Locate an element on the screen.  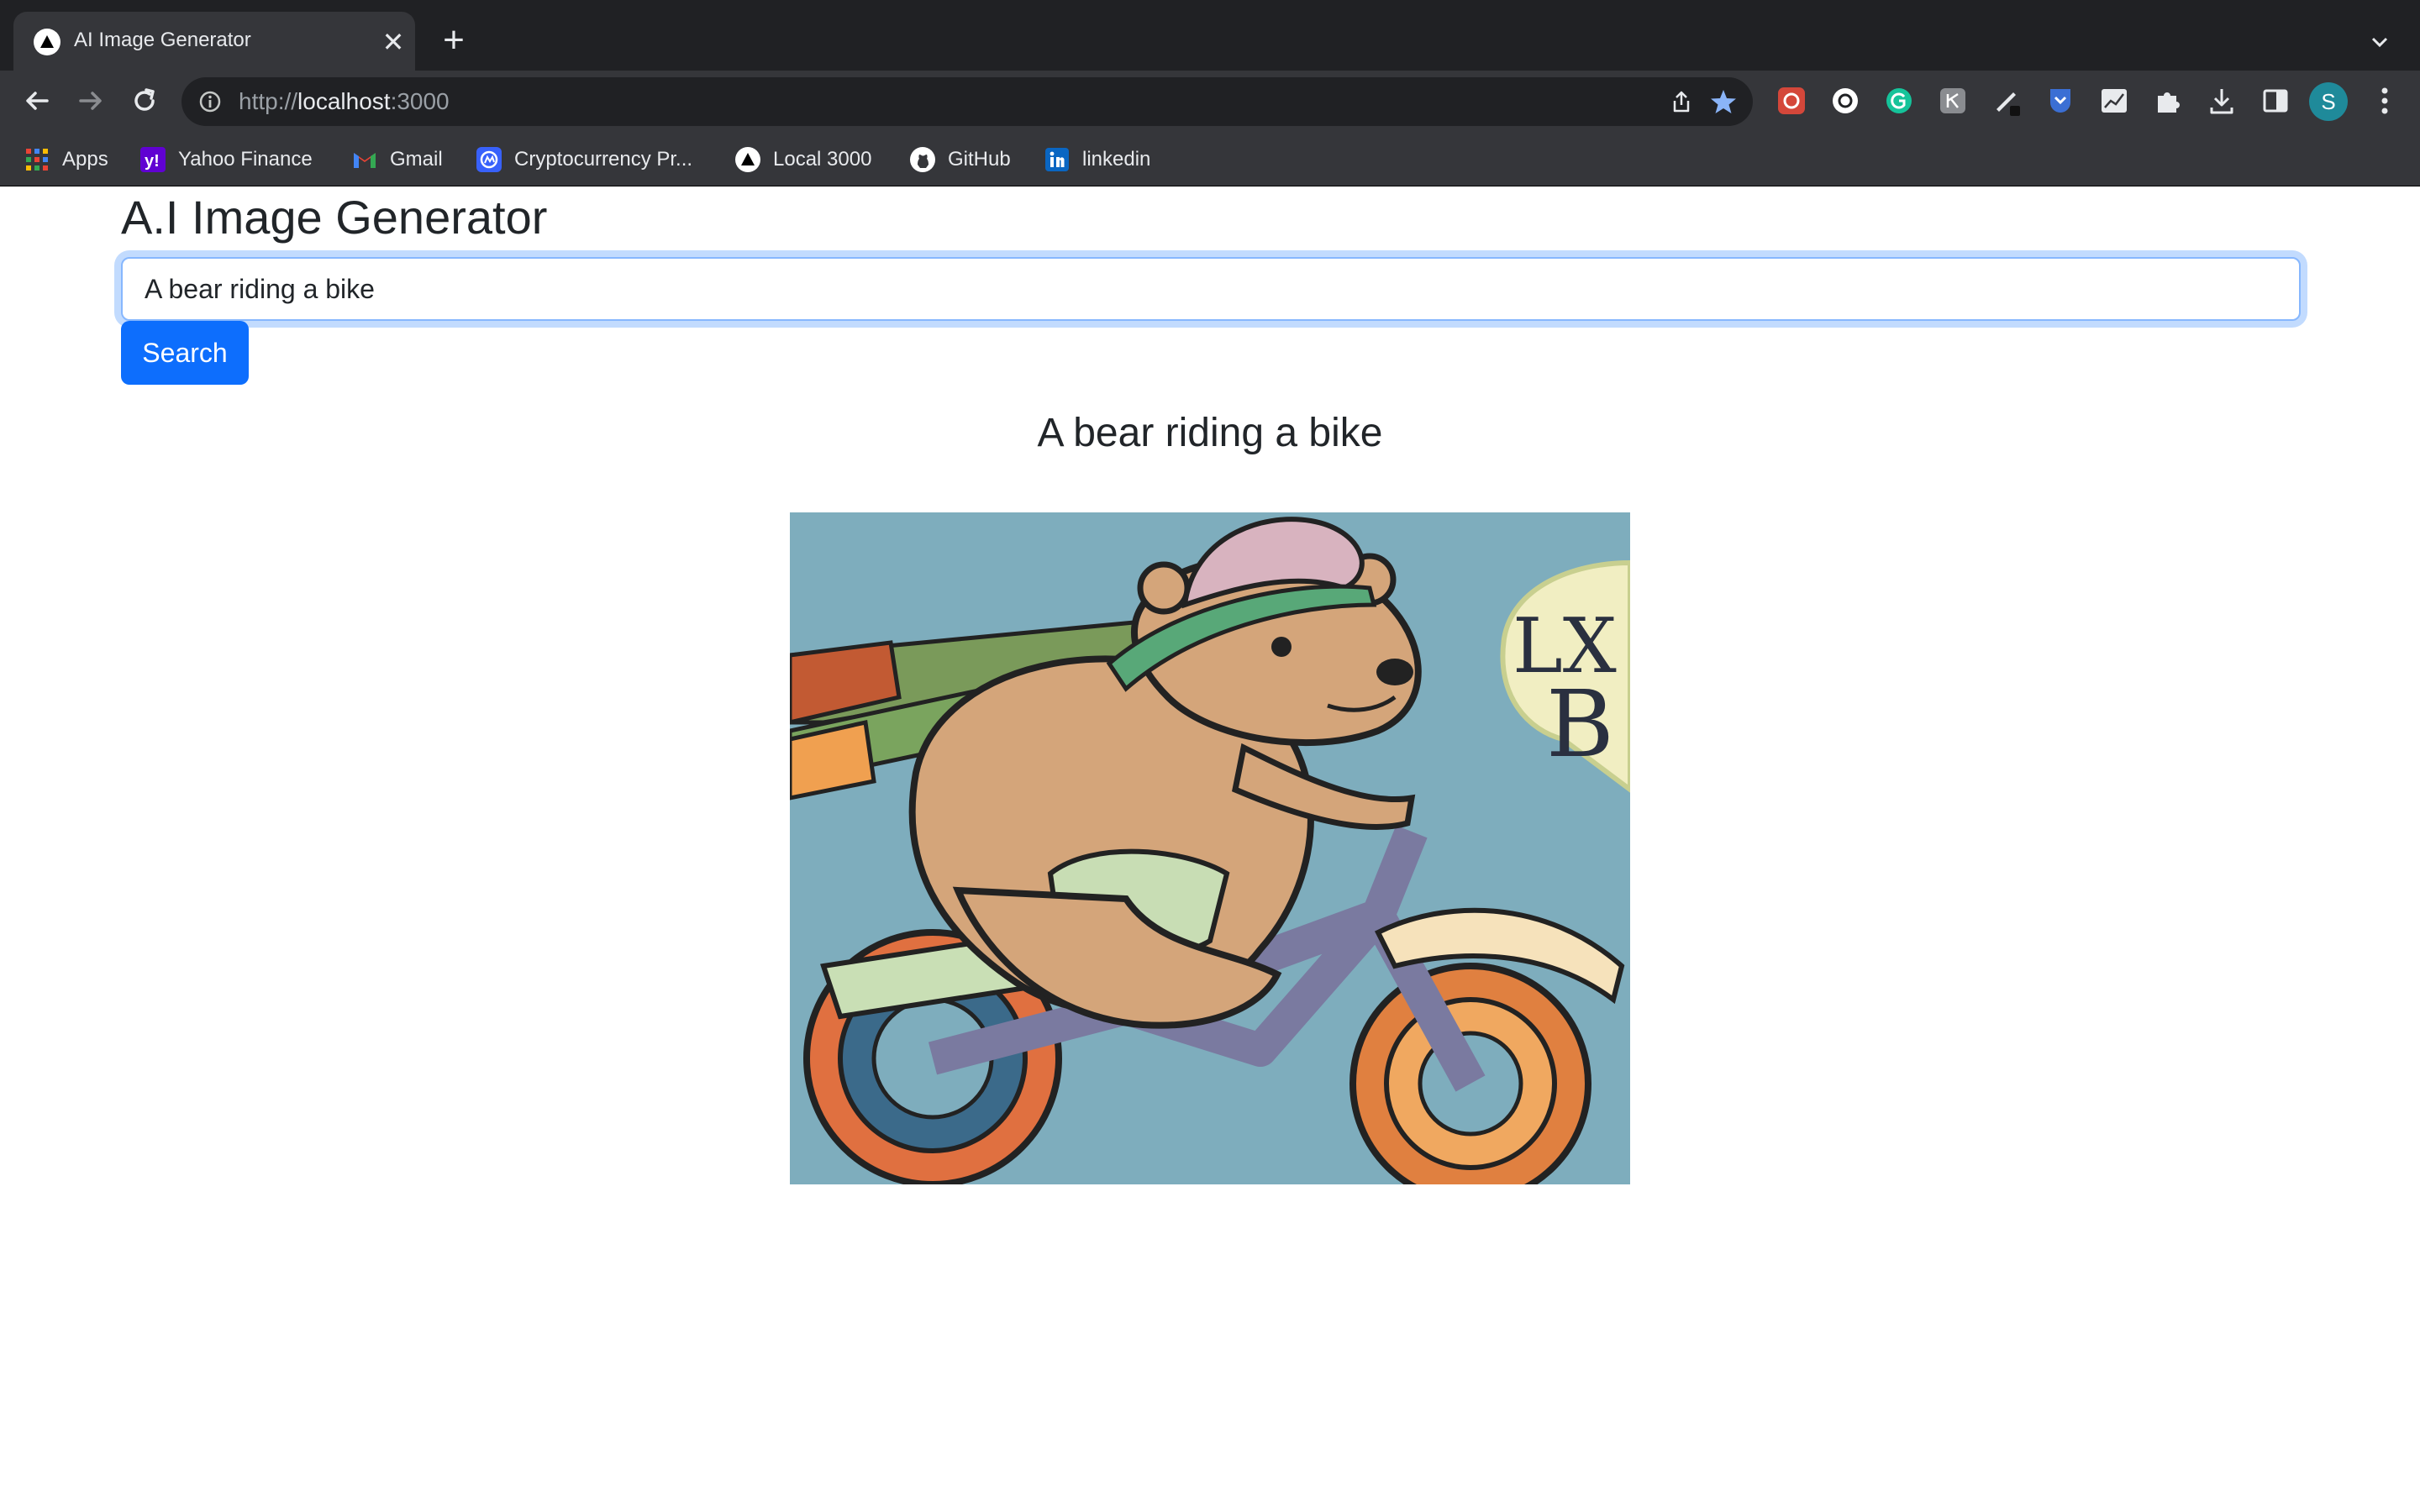
bookmark-local-3000: Local 3000 is located at coordinates (802, 159).